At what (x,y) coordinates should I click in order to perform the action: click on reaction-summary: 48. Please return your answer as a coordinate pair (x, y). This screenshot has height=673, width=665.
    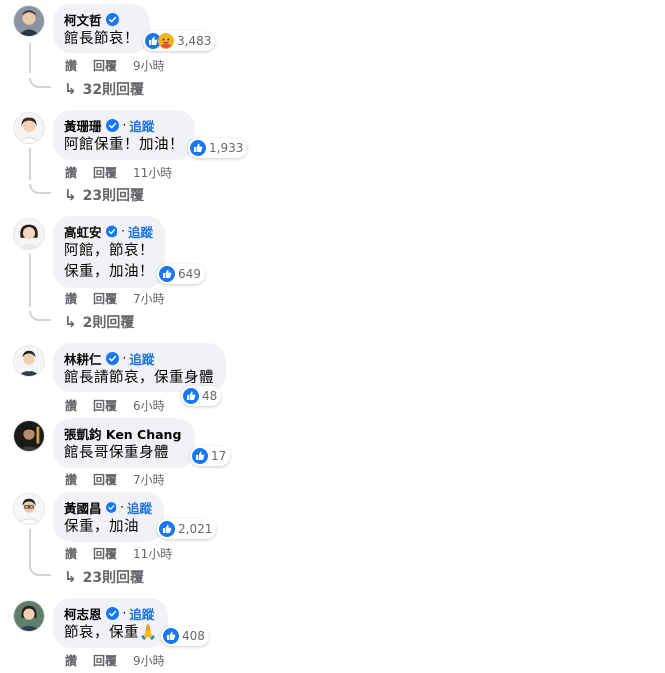
    Looking at the image, I should click on (201, 396).